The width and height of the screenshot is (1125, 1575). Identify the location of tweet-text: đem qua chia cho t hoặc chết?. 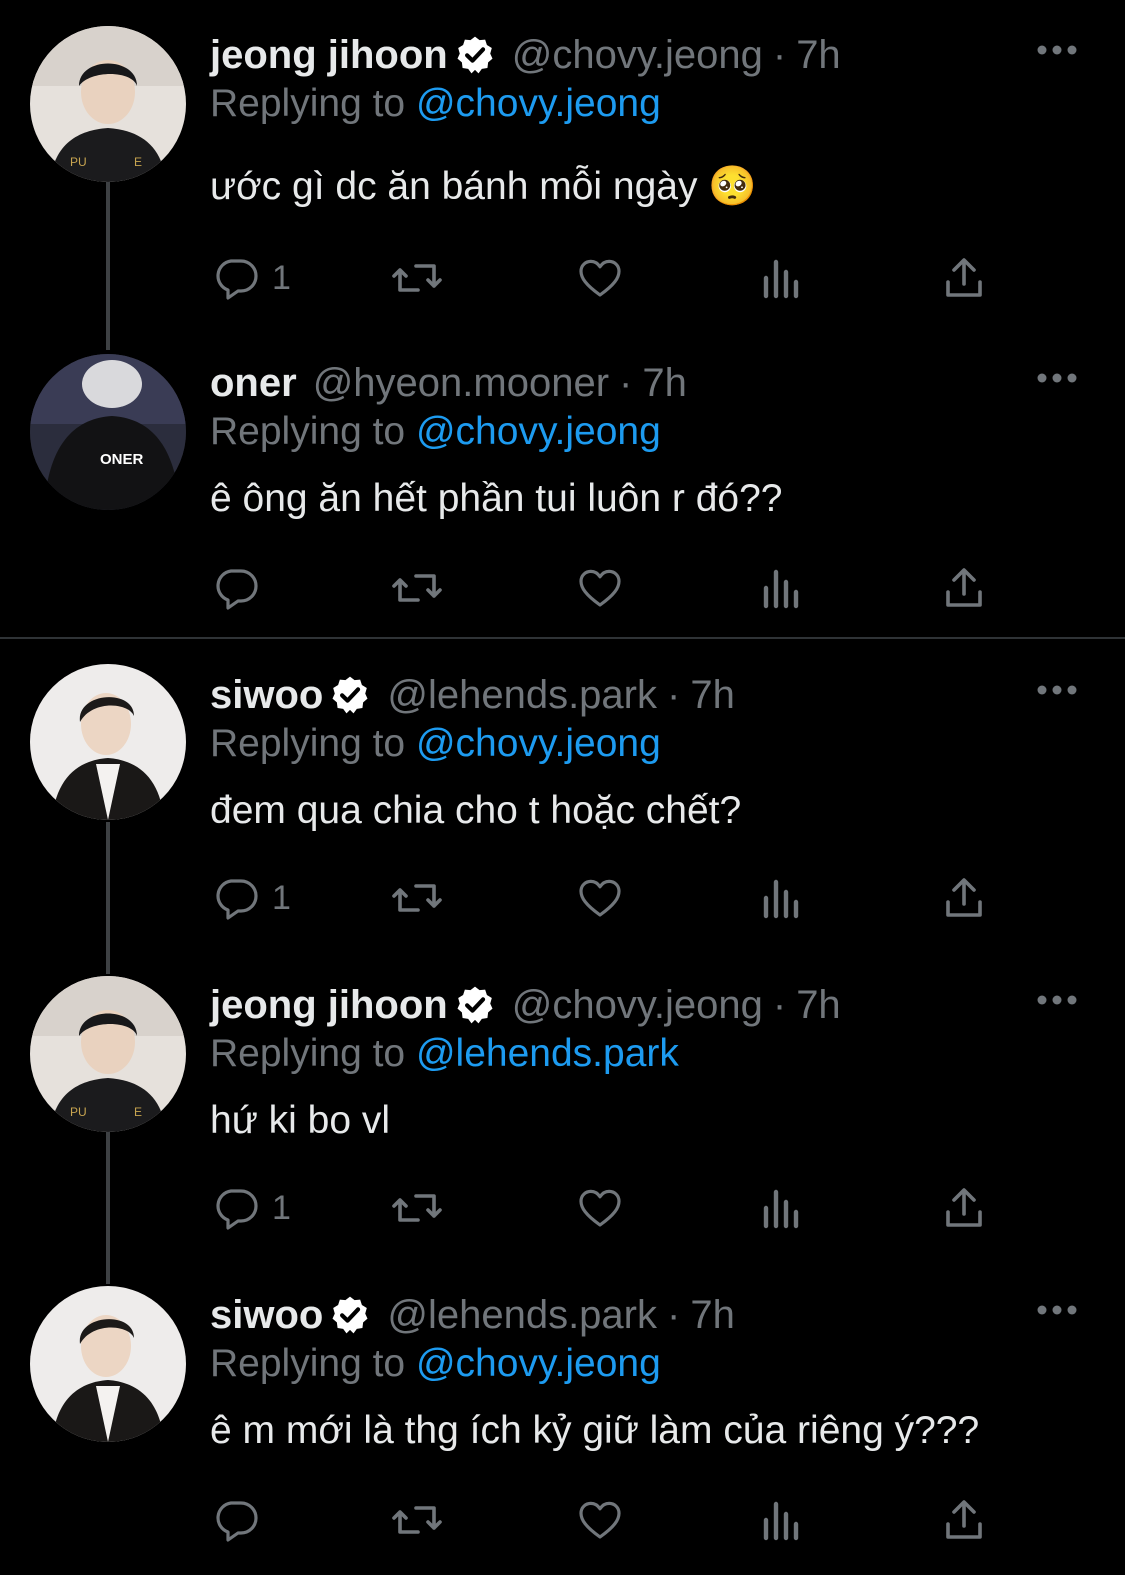
(476, 810).